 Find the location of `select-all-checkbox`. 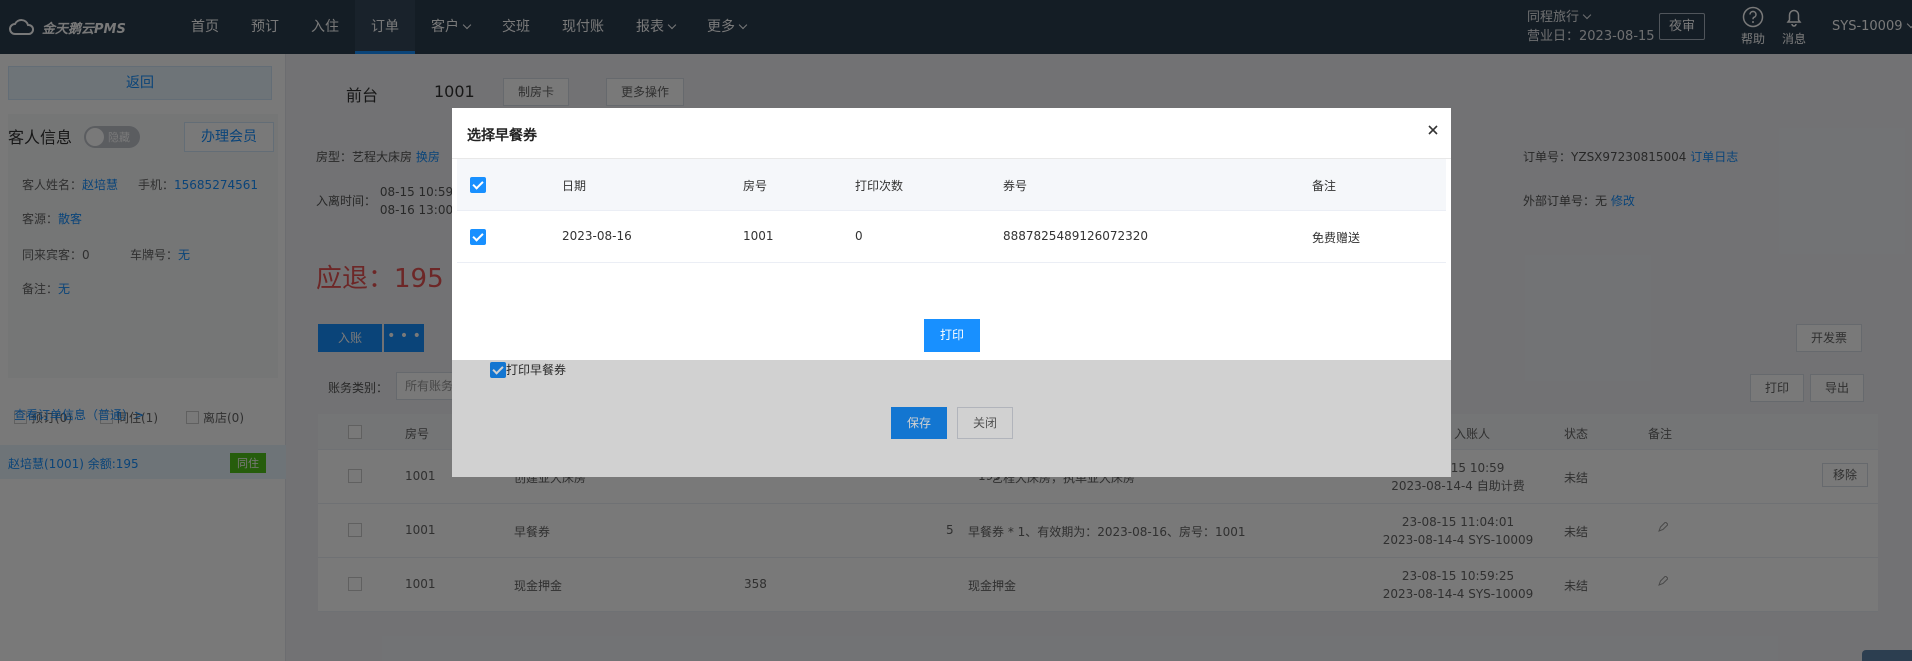

select-all-checkbox is located at coordinates (478, 185).